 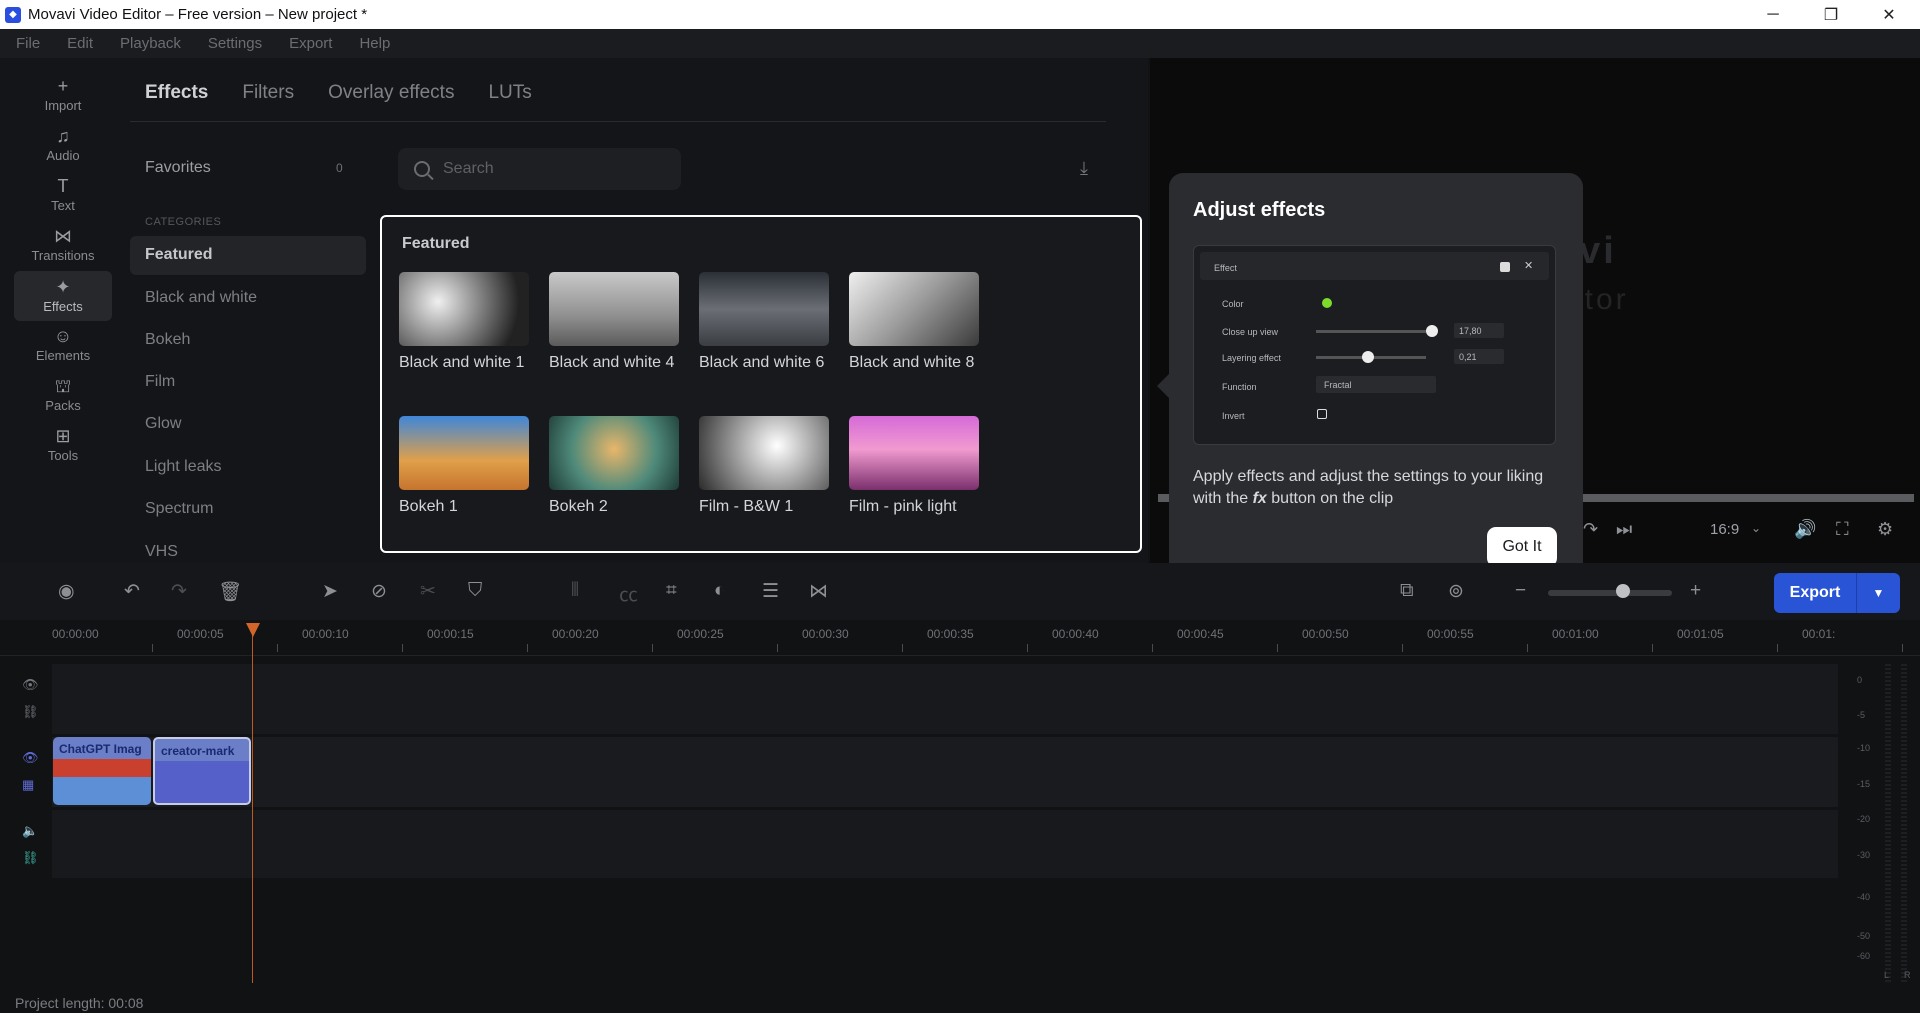 I want to click on effect-label: Film - B&W 1, so click(x=746, y=506).